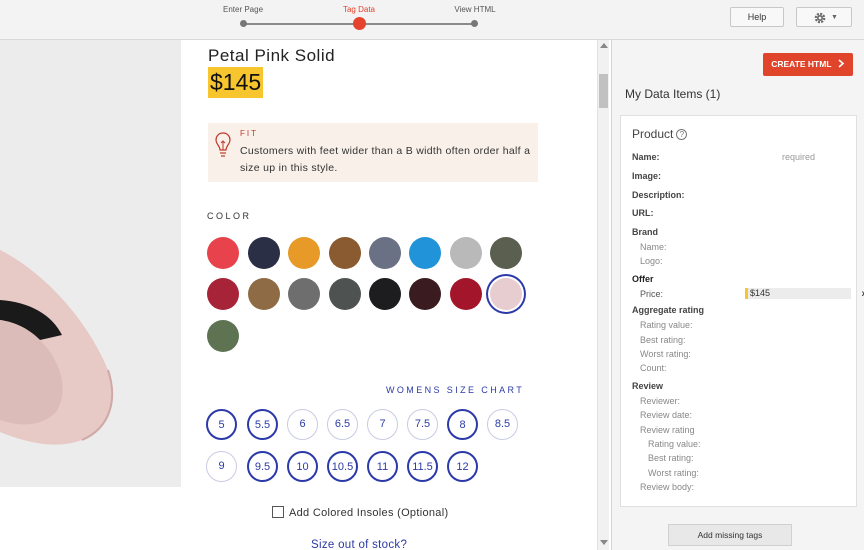  Describe the element at coordinates (646, 176) in the screenshot. I see `field-label: Image:` at that location.